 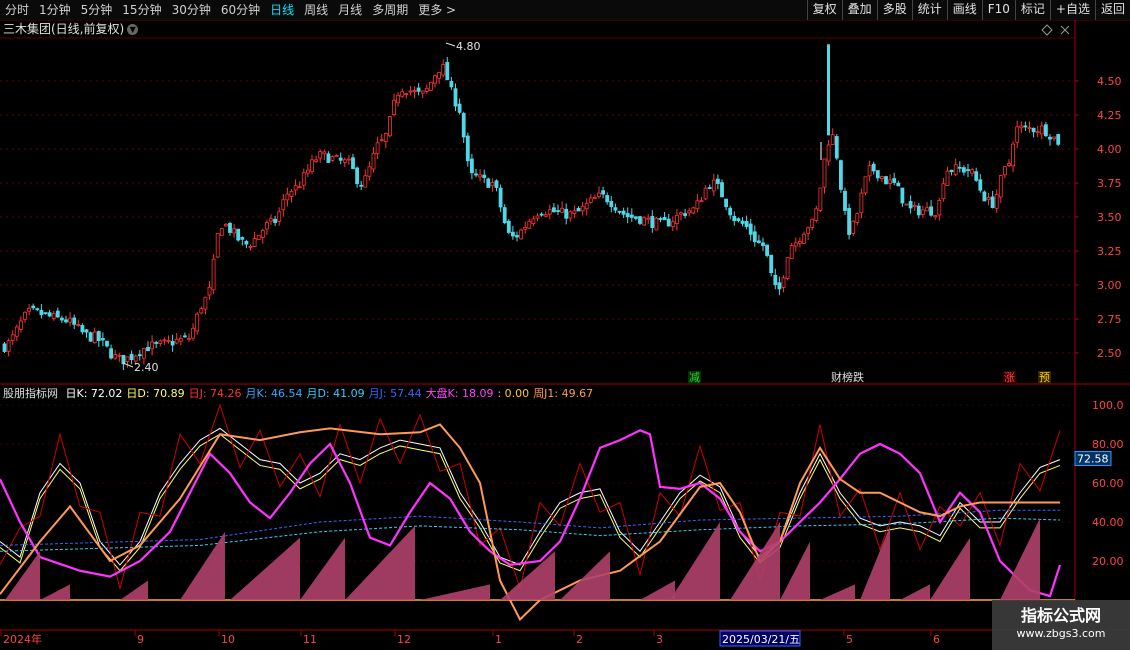 What do you see at coordinates (140, 639) in the screenshot?
I see `date-label: 9` at bounding box center [140, 639].